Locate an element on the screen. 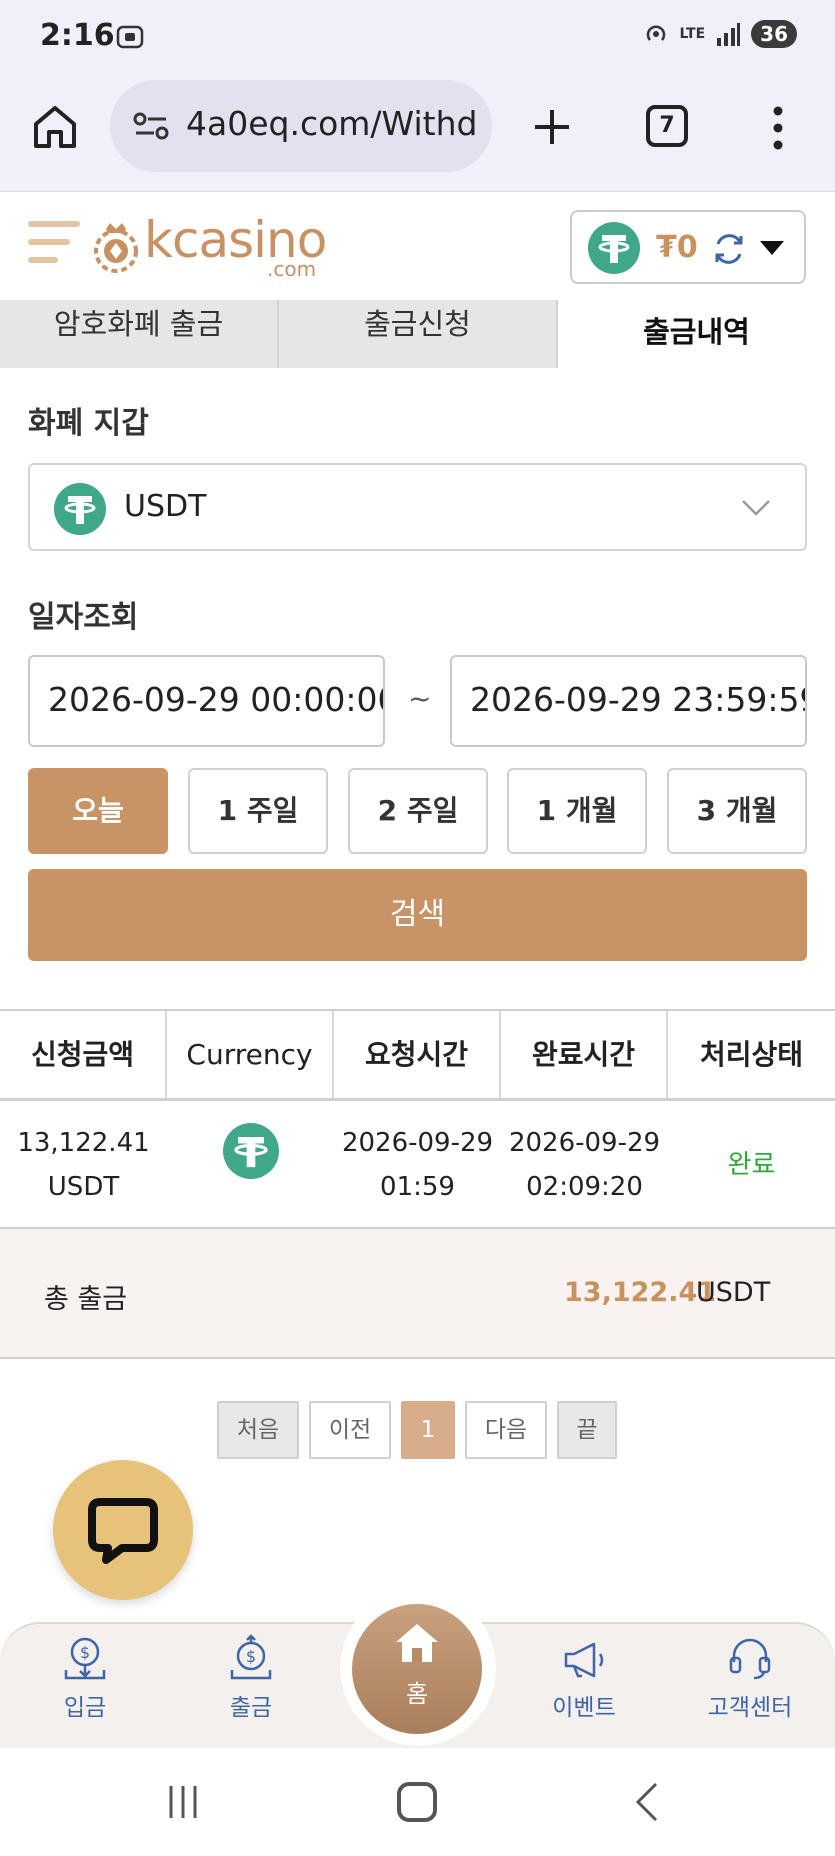 The height and width of the screenshot is (1856, 835). wallet-balance-selector: ₮0 is located at coordinates (688, 247).